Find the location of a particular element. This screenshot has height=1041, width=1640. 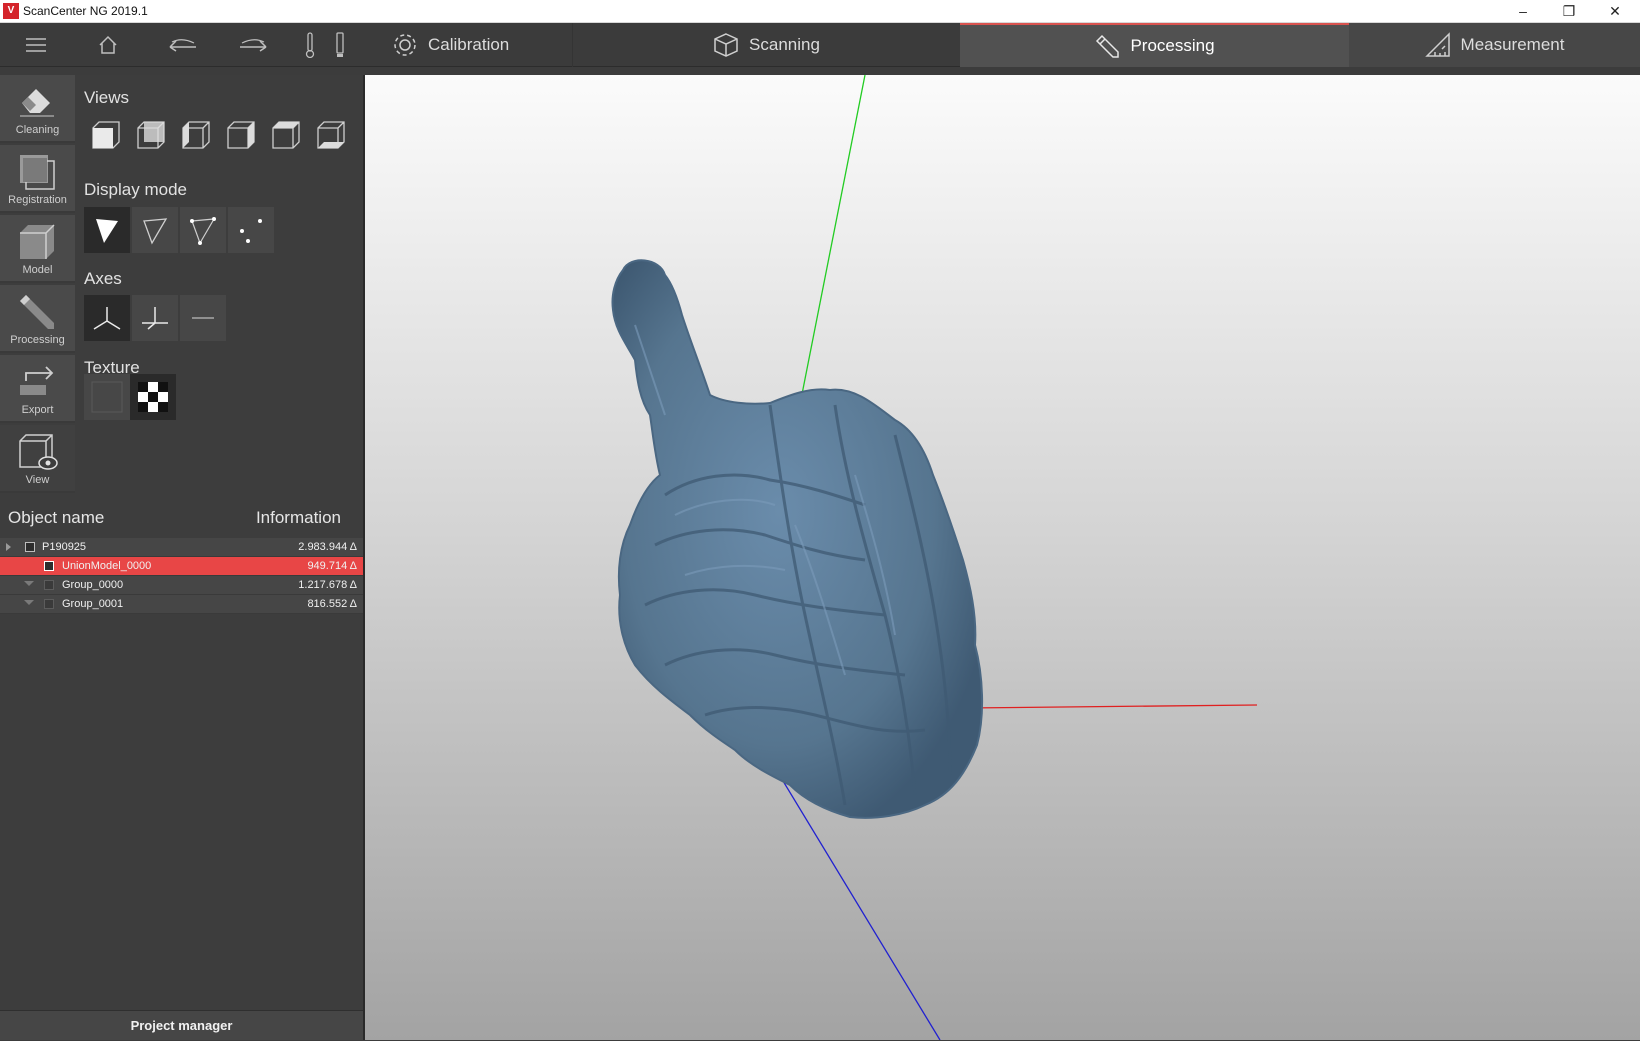

tab-processing-label: Processing is located at coordinates (1172, 45).